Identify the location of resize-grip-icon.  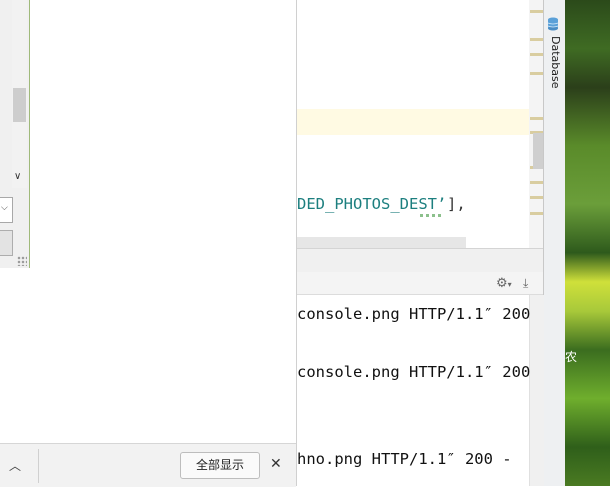
(22, 261).